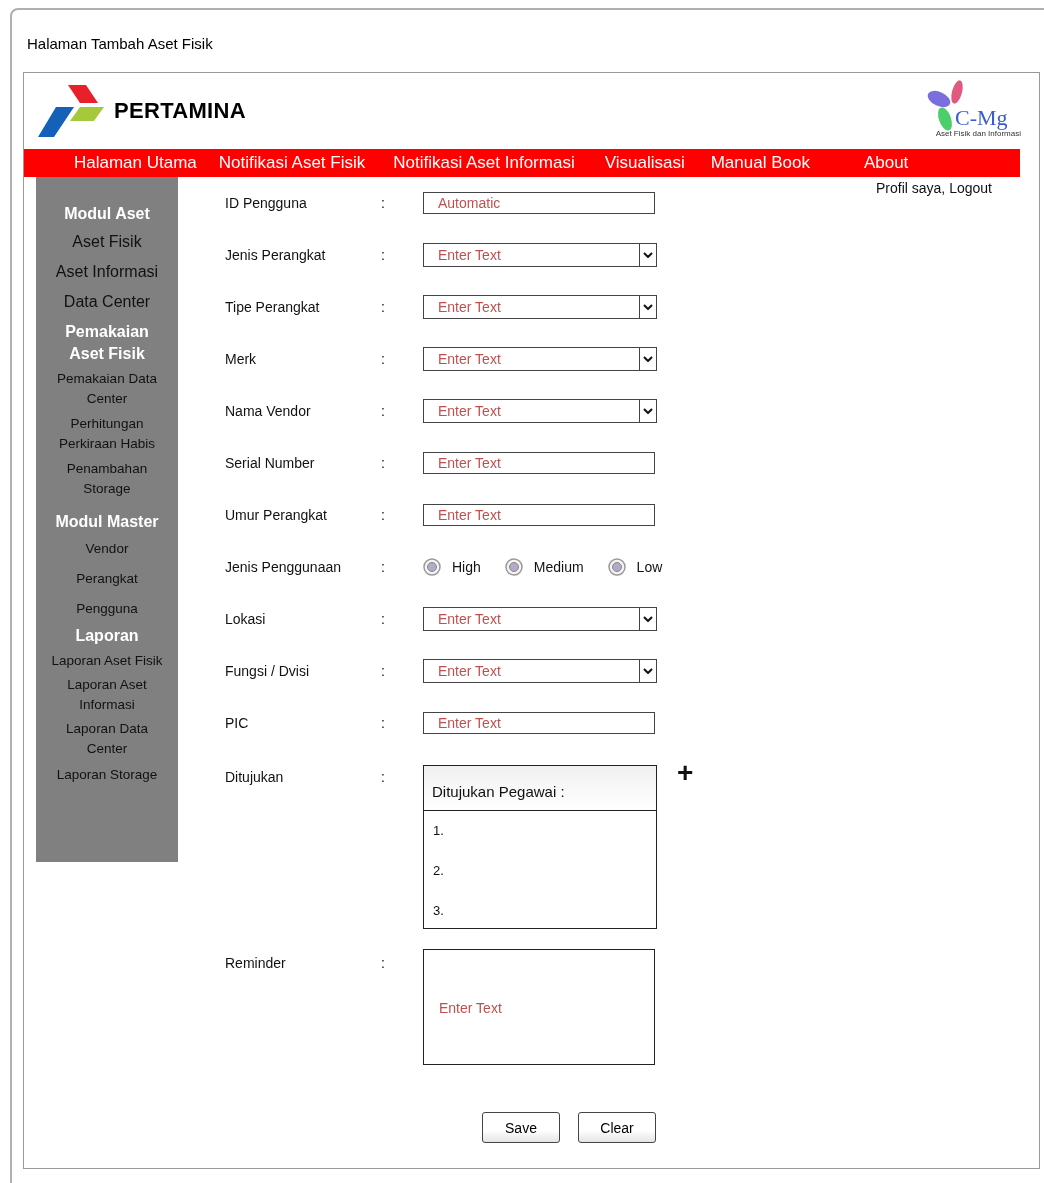 The width and height of the screenshot is (1044, 1183). Describe the element at coordinates (978, 133) in the screenshot. I see `app-logo-tagline: Aset Fisik dan Informasi` at that location.